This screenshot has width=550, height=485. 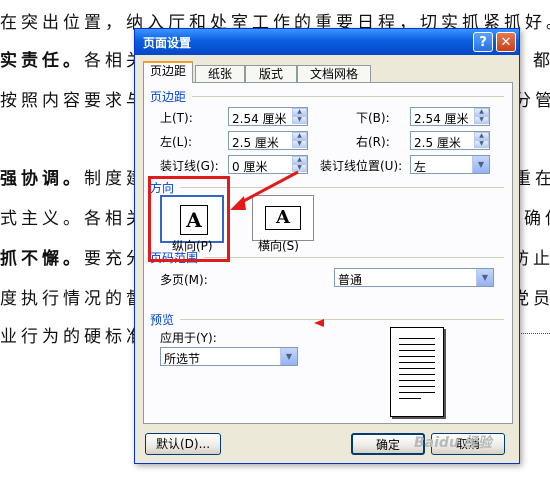 I want to click on help-button: ?, so click(x=483, y=42).